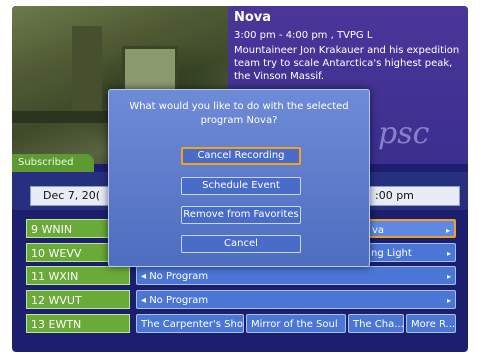  I want to click on tab-subscribed: Subscribed, so click(53, 163).